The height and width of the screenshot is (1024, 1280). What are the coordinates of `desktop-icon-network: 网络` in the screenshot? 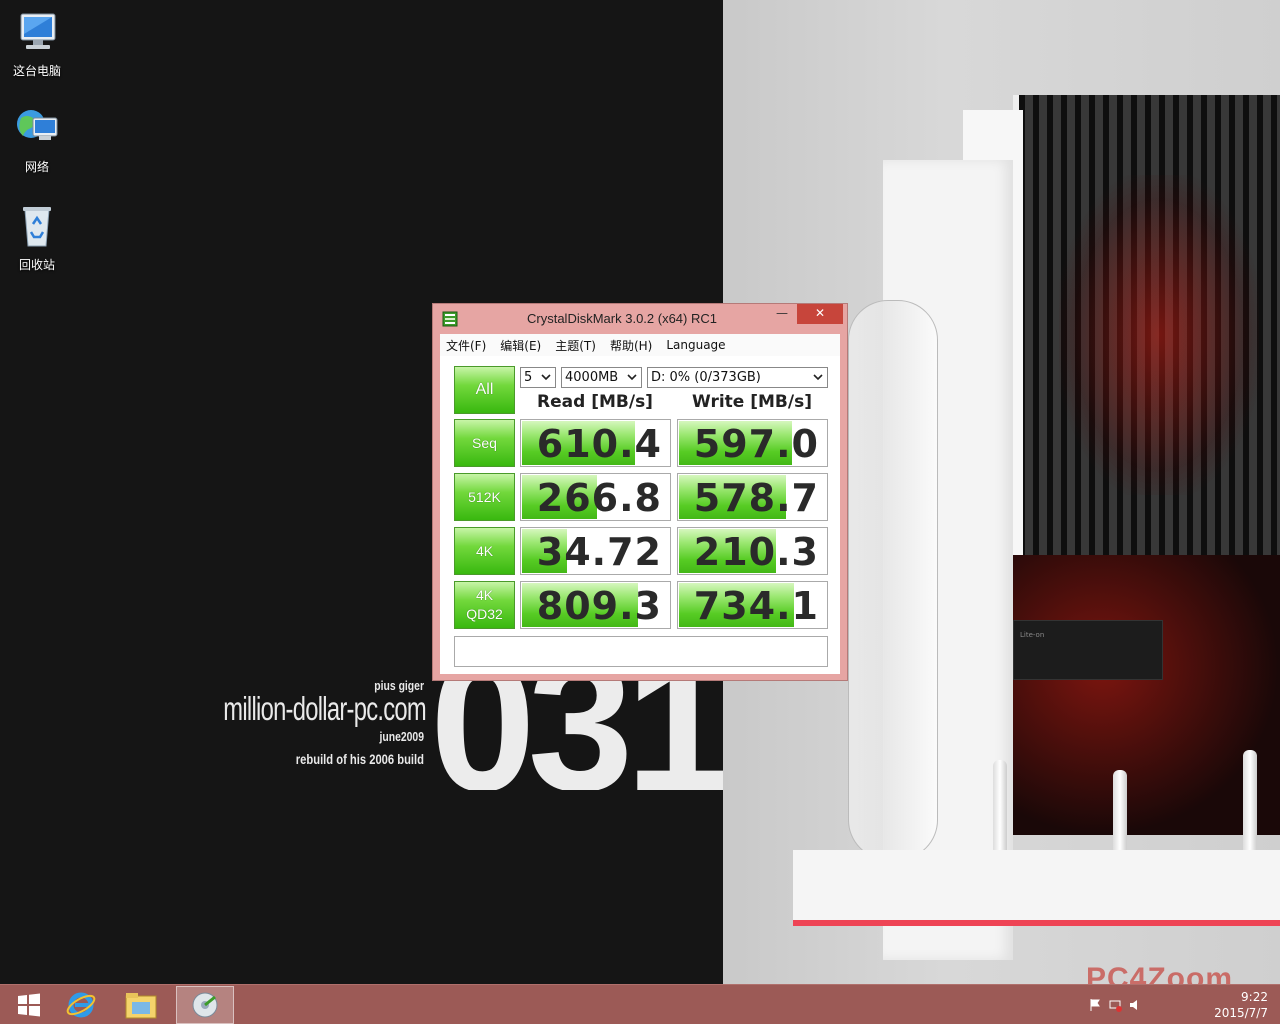 It's located at (37, 139).